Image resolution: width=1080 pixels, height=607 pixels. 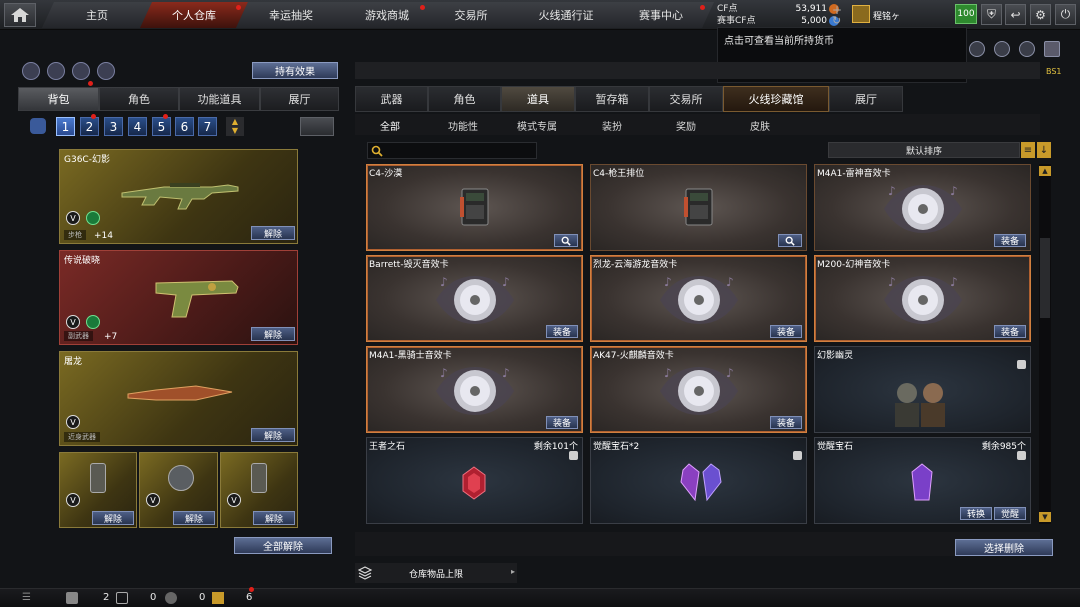 I want to click on convert-button: 转换, so click(x=975, y=513).